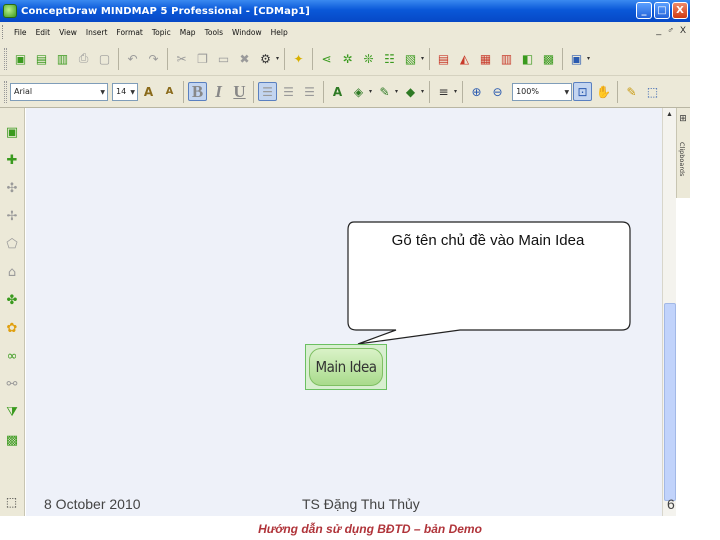 The width and height of the screenshot is (720, 540). What do you see at coordinates (267, 91) in the screenshot?
I see `align-left-icon: ☰` at bounding box center [267, 91].